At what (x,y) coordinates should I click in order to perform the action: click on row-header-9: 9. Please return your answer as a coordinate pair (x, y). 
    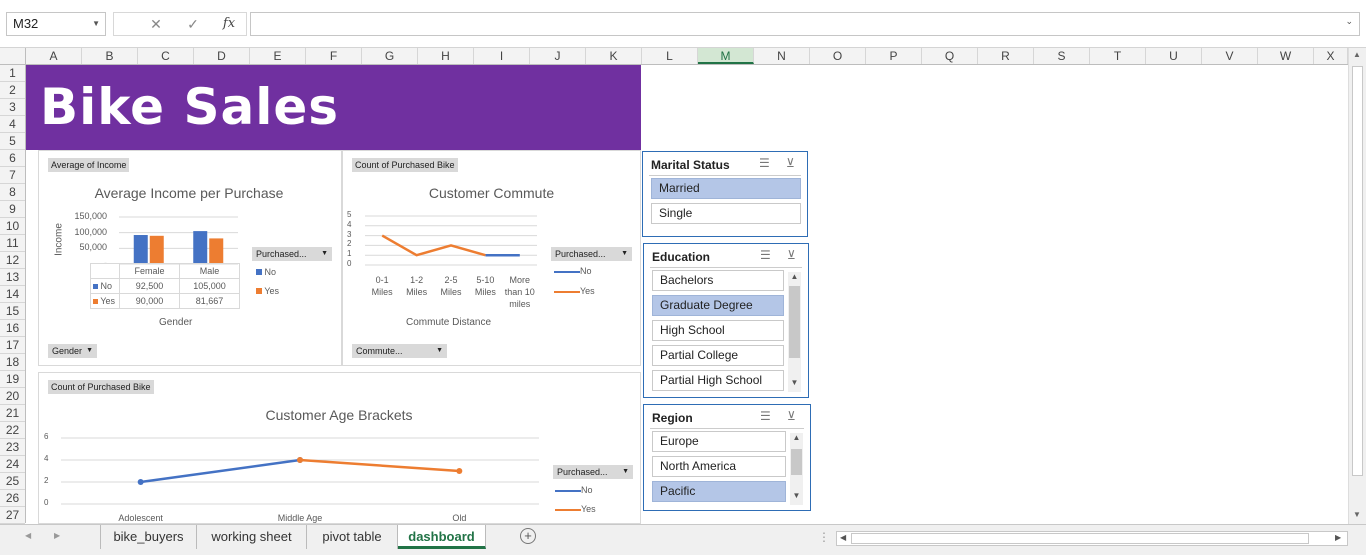
    Looking at the image, I should click on (12, 209).